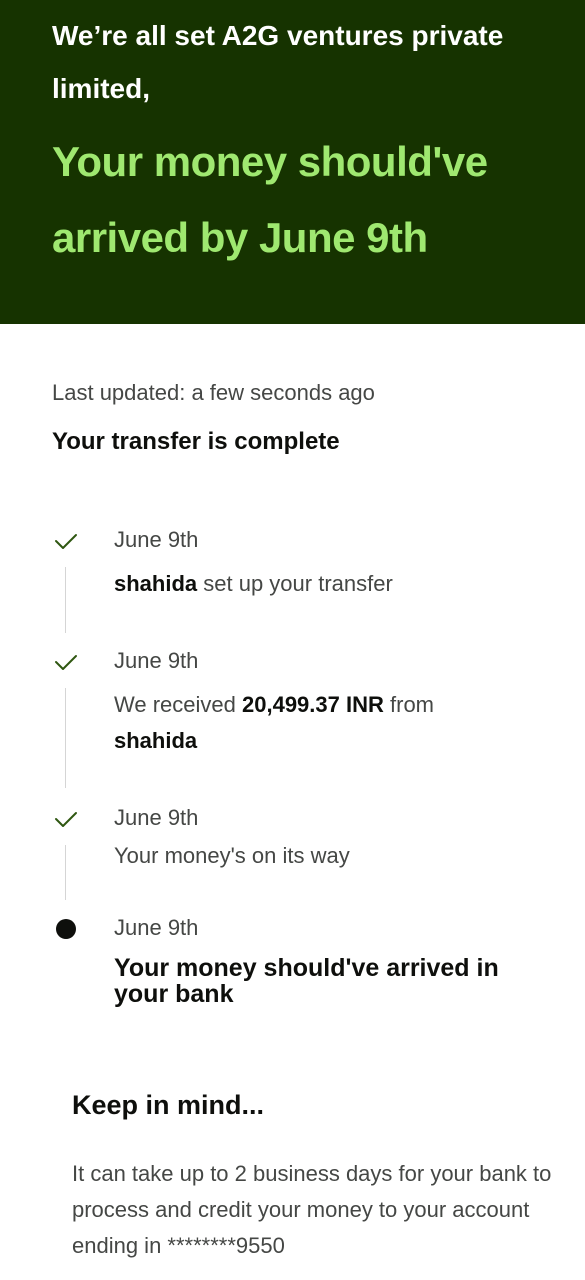 This screenshot has height=1280, width=585. Describe the element at coordinates (313, 704) in the screenshot. I see `received-amount: 20,499.37 INR` at that location.